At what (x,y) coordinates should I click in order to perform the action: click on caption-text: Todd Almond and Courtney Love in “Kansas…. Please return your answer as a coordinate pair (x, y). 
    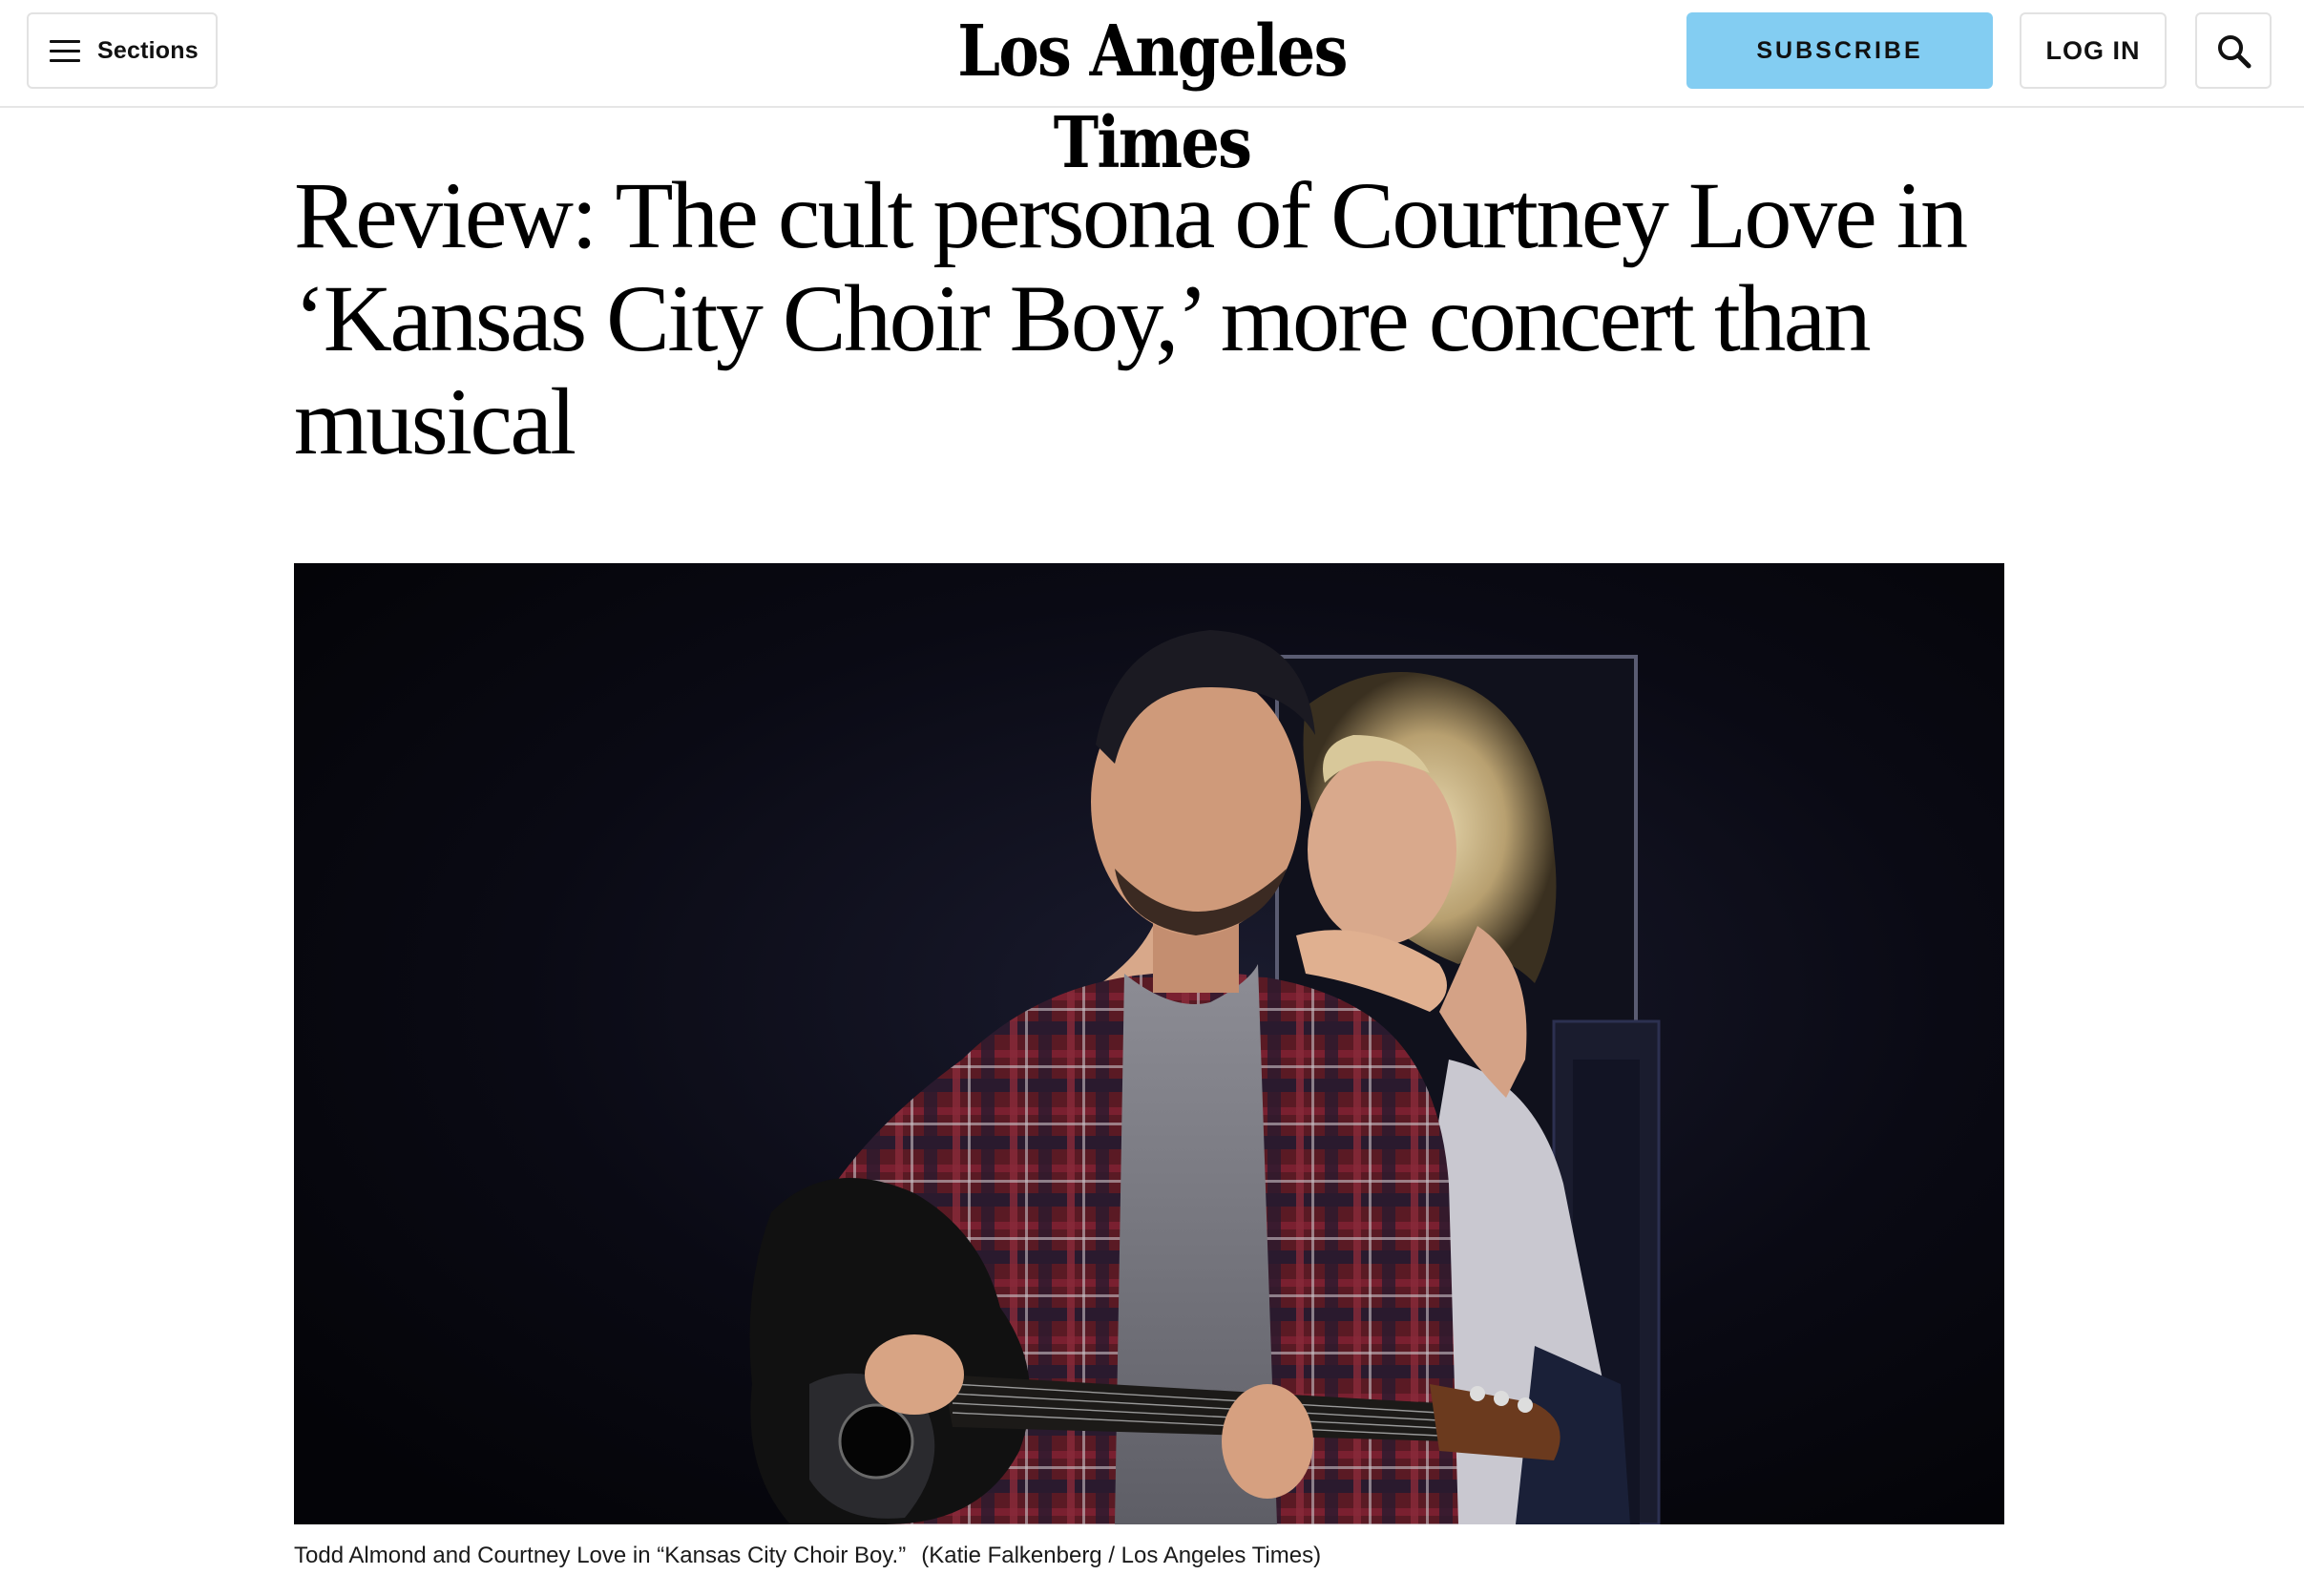
    Looking at the image, I should click on (600, 1556).